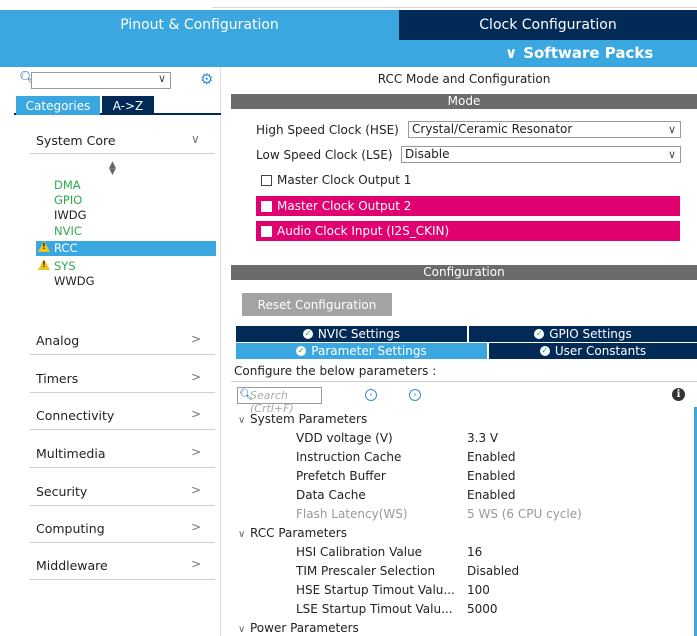 This screenshot has height=636, width=697. Describe the element at coordinates (583, 334) in the screenshot. I see `tab-gpio-settings: ✓ GPIO Settings` at that location.